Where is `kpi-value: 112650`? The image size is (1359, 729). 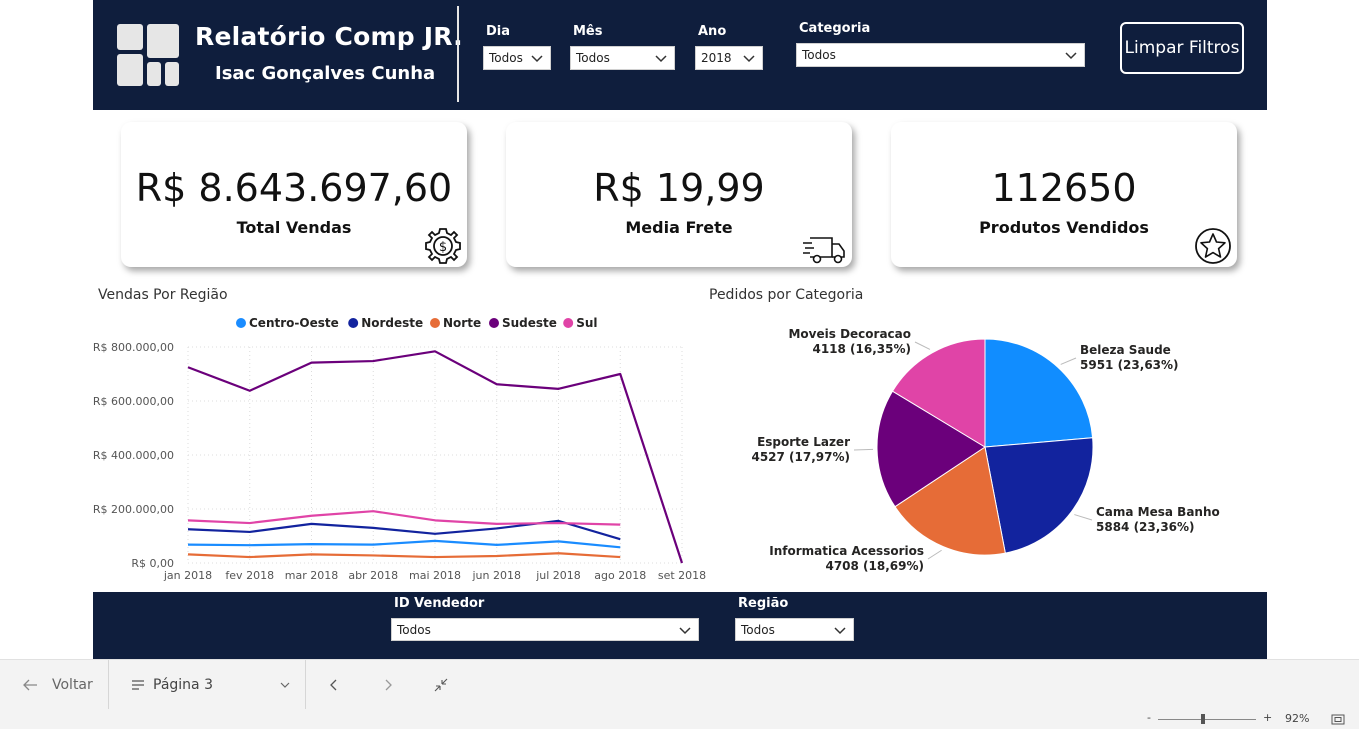
kpi-value: 112650 is located at coordinates (1064, 188).